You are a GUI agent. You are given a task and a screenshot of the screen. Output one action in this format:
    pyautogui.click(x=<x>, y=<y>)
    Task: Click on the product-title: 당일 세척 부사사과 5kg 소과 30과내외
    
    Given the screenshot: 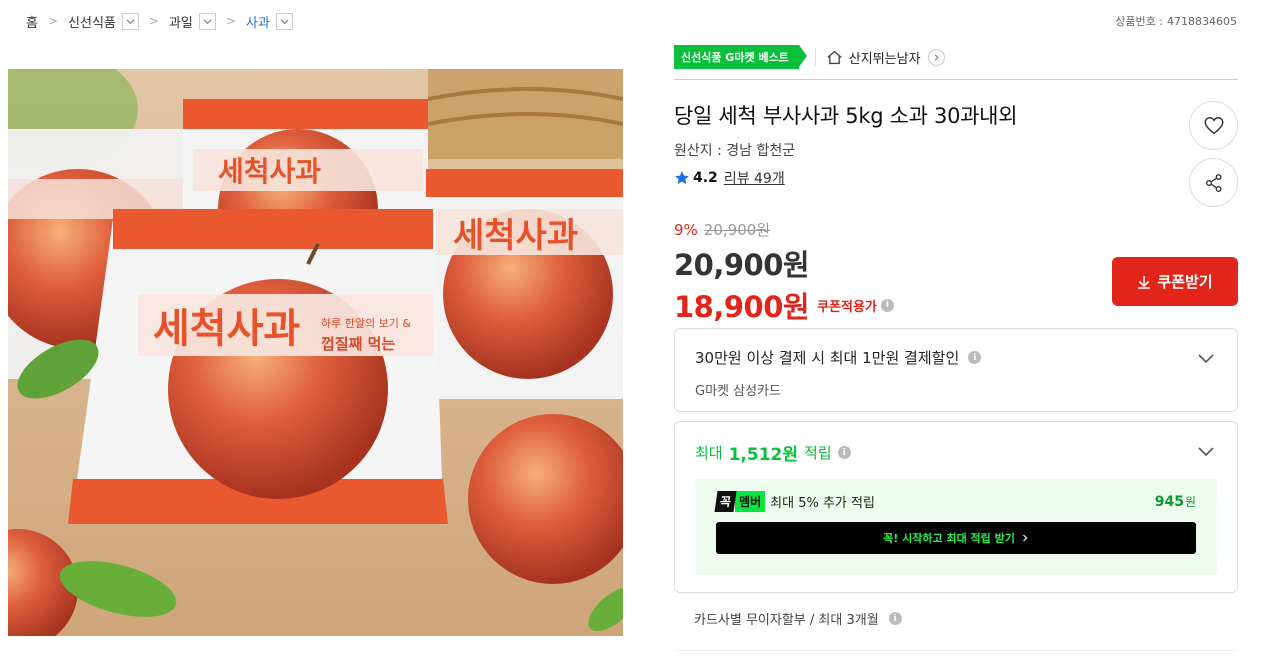 What is the action you would take?
    pyautogui.click(x=846, y=116)
    